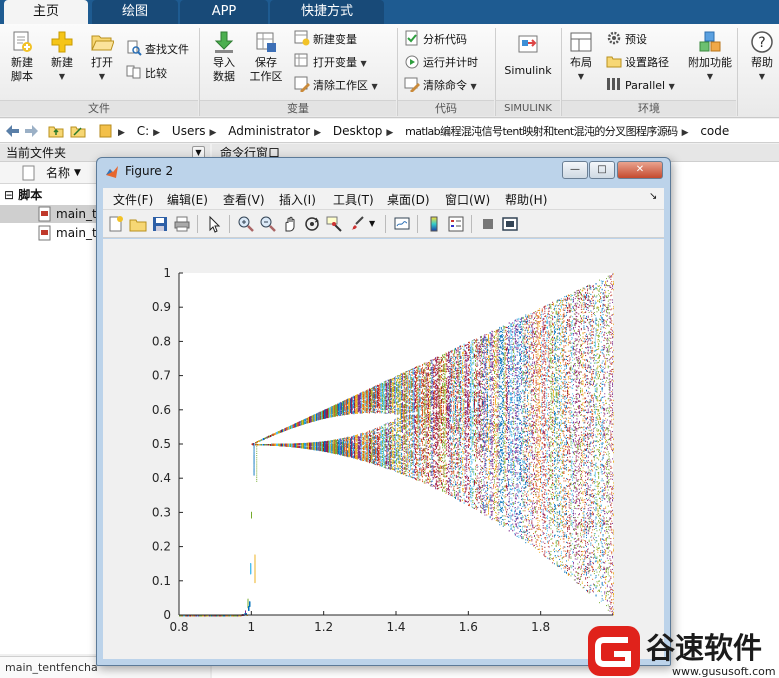 Image resolution: width=779 pixels, height=678 pixels. I want to click on set-path-icon, so click(614, 62).